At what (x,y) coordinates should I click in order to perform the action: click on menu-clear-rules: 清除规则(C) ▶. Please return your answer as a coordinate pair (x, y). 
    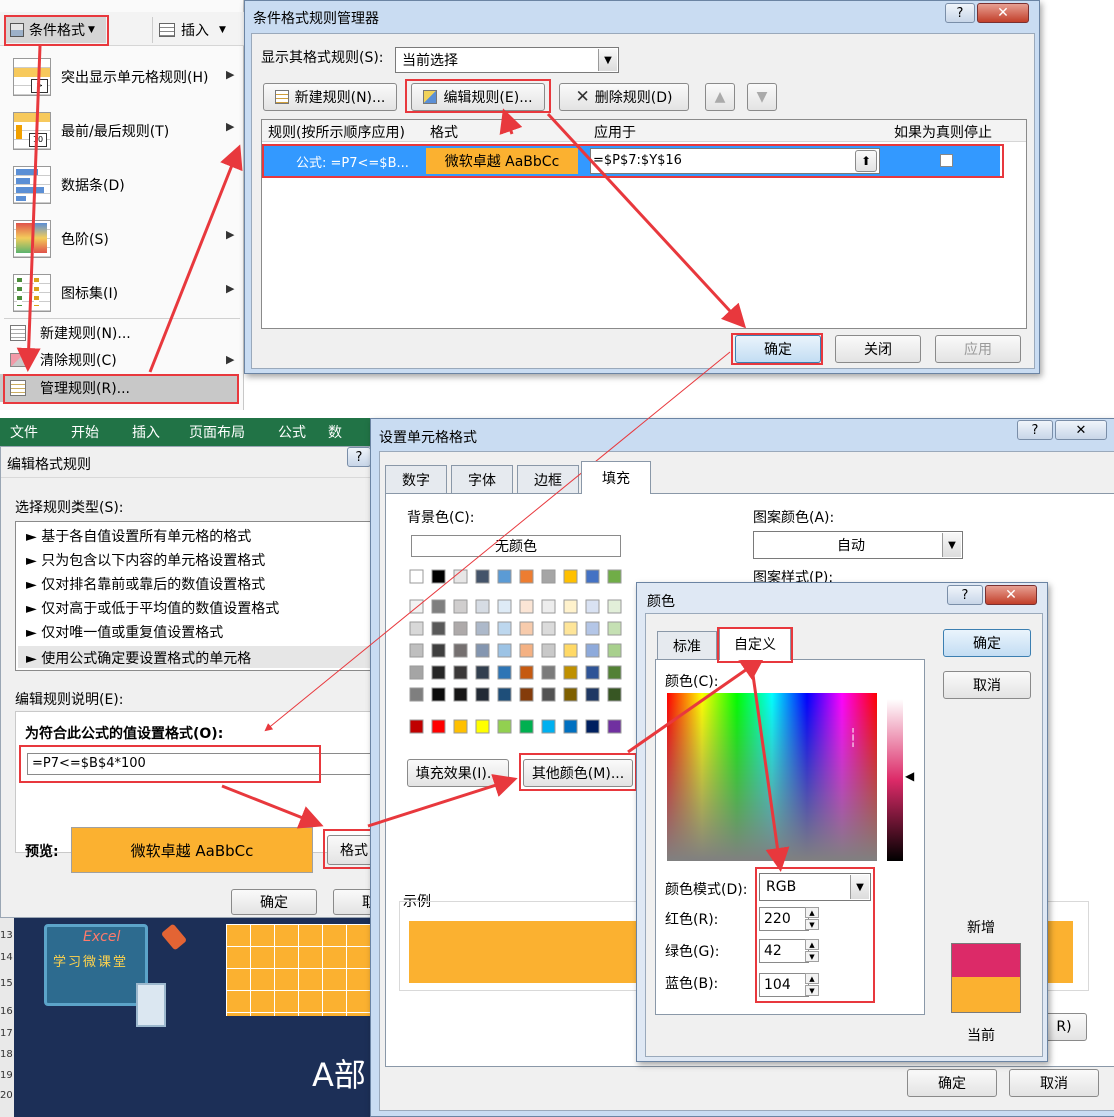
    Looking at the image, I should click on (122, 360).